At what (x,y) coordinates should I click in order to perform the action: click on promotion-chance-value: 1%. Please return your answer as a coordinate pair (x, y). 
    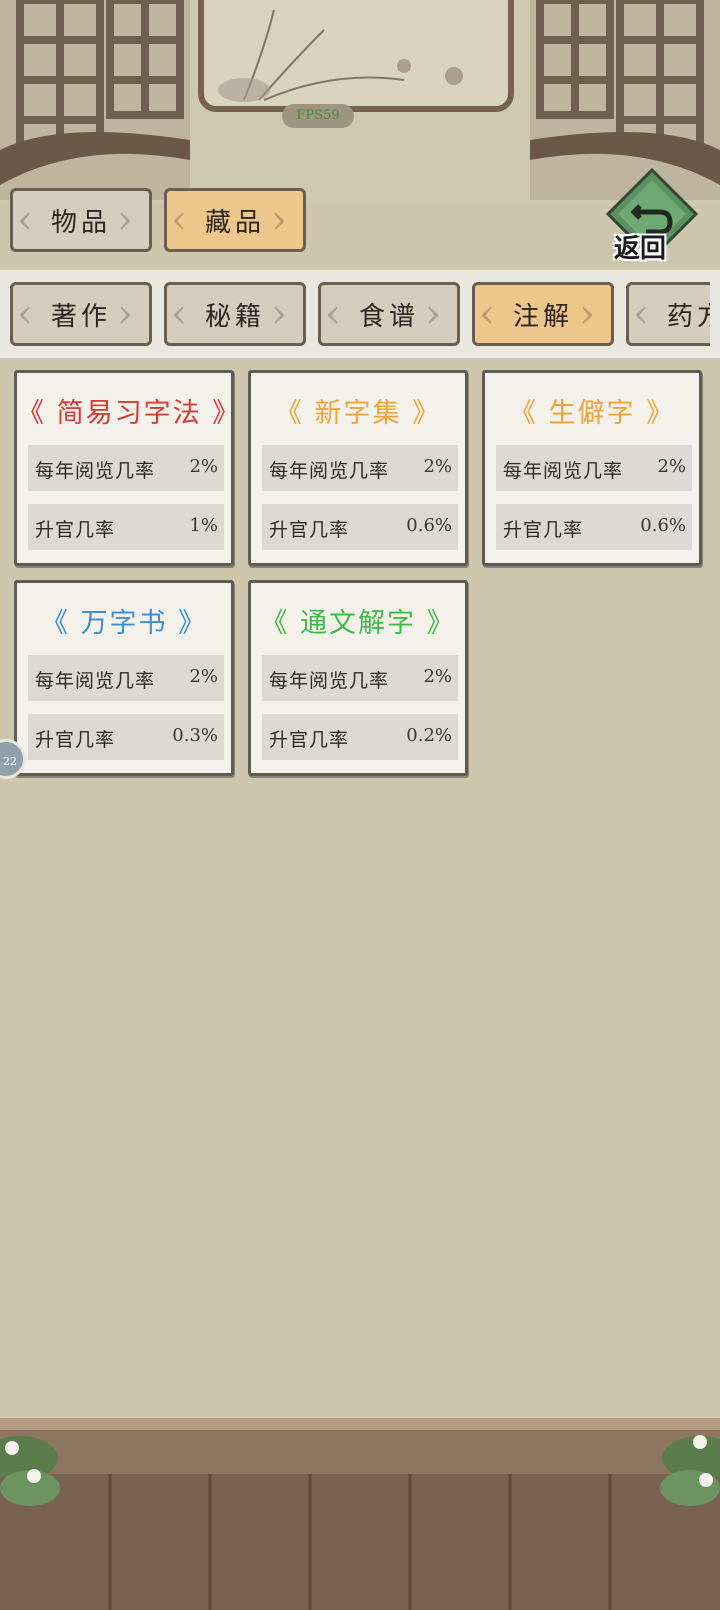
    Looking at the image, I should click on (203, 525).